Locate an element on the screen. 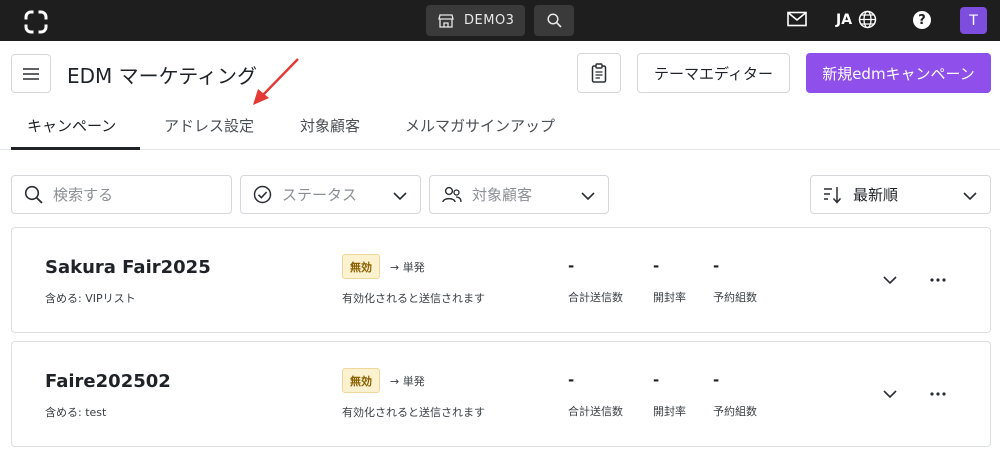  status-filter-label: ステータス is located at coordinates (320, 195).